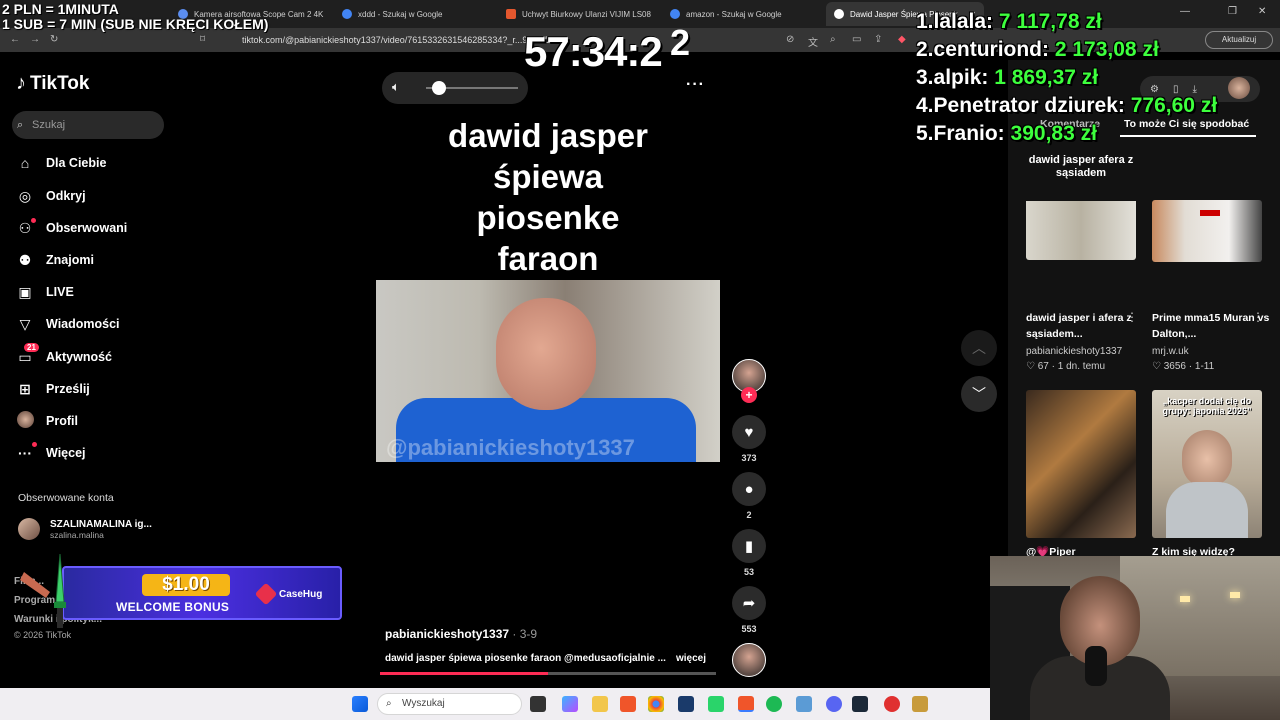  I want to click on person-head, so click(546, 354).